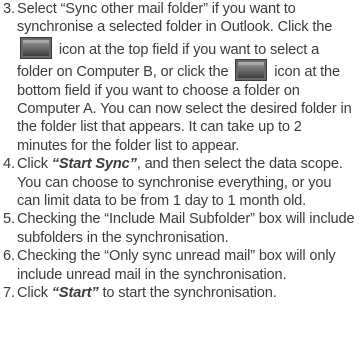  I want to click on step-number: 4., so click(9, 164).